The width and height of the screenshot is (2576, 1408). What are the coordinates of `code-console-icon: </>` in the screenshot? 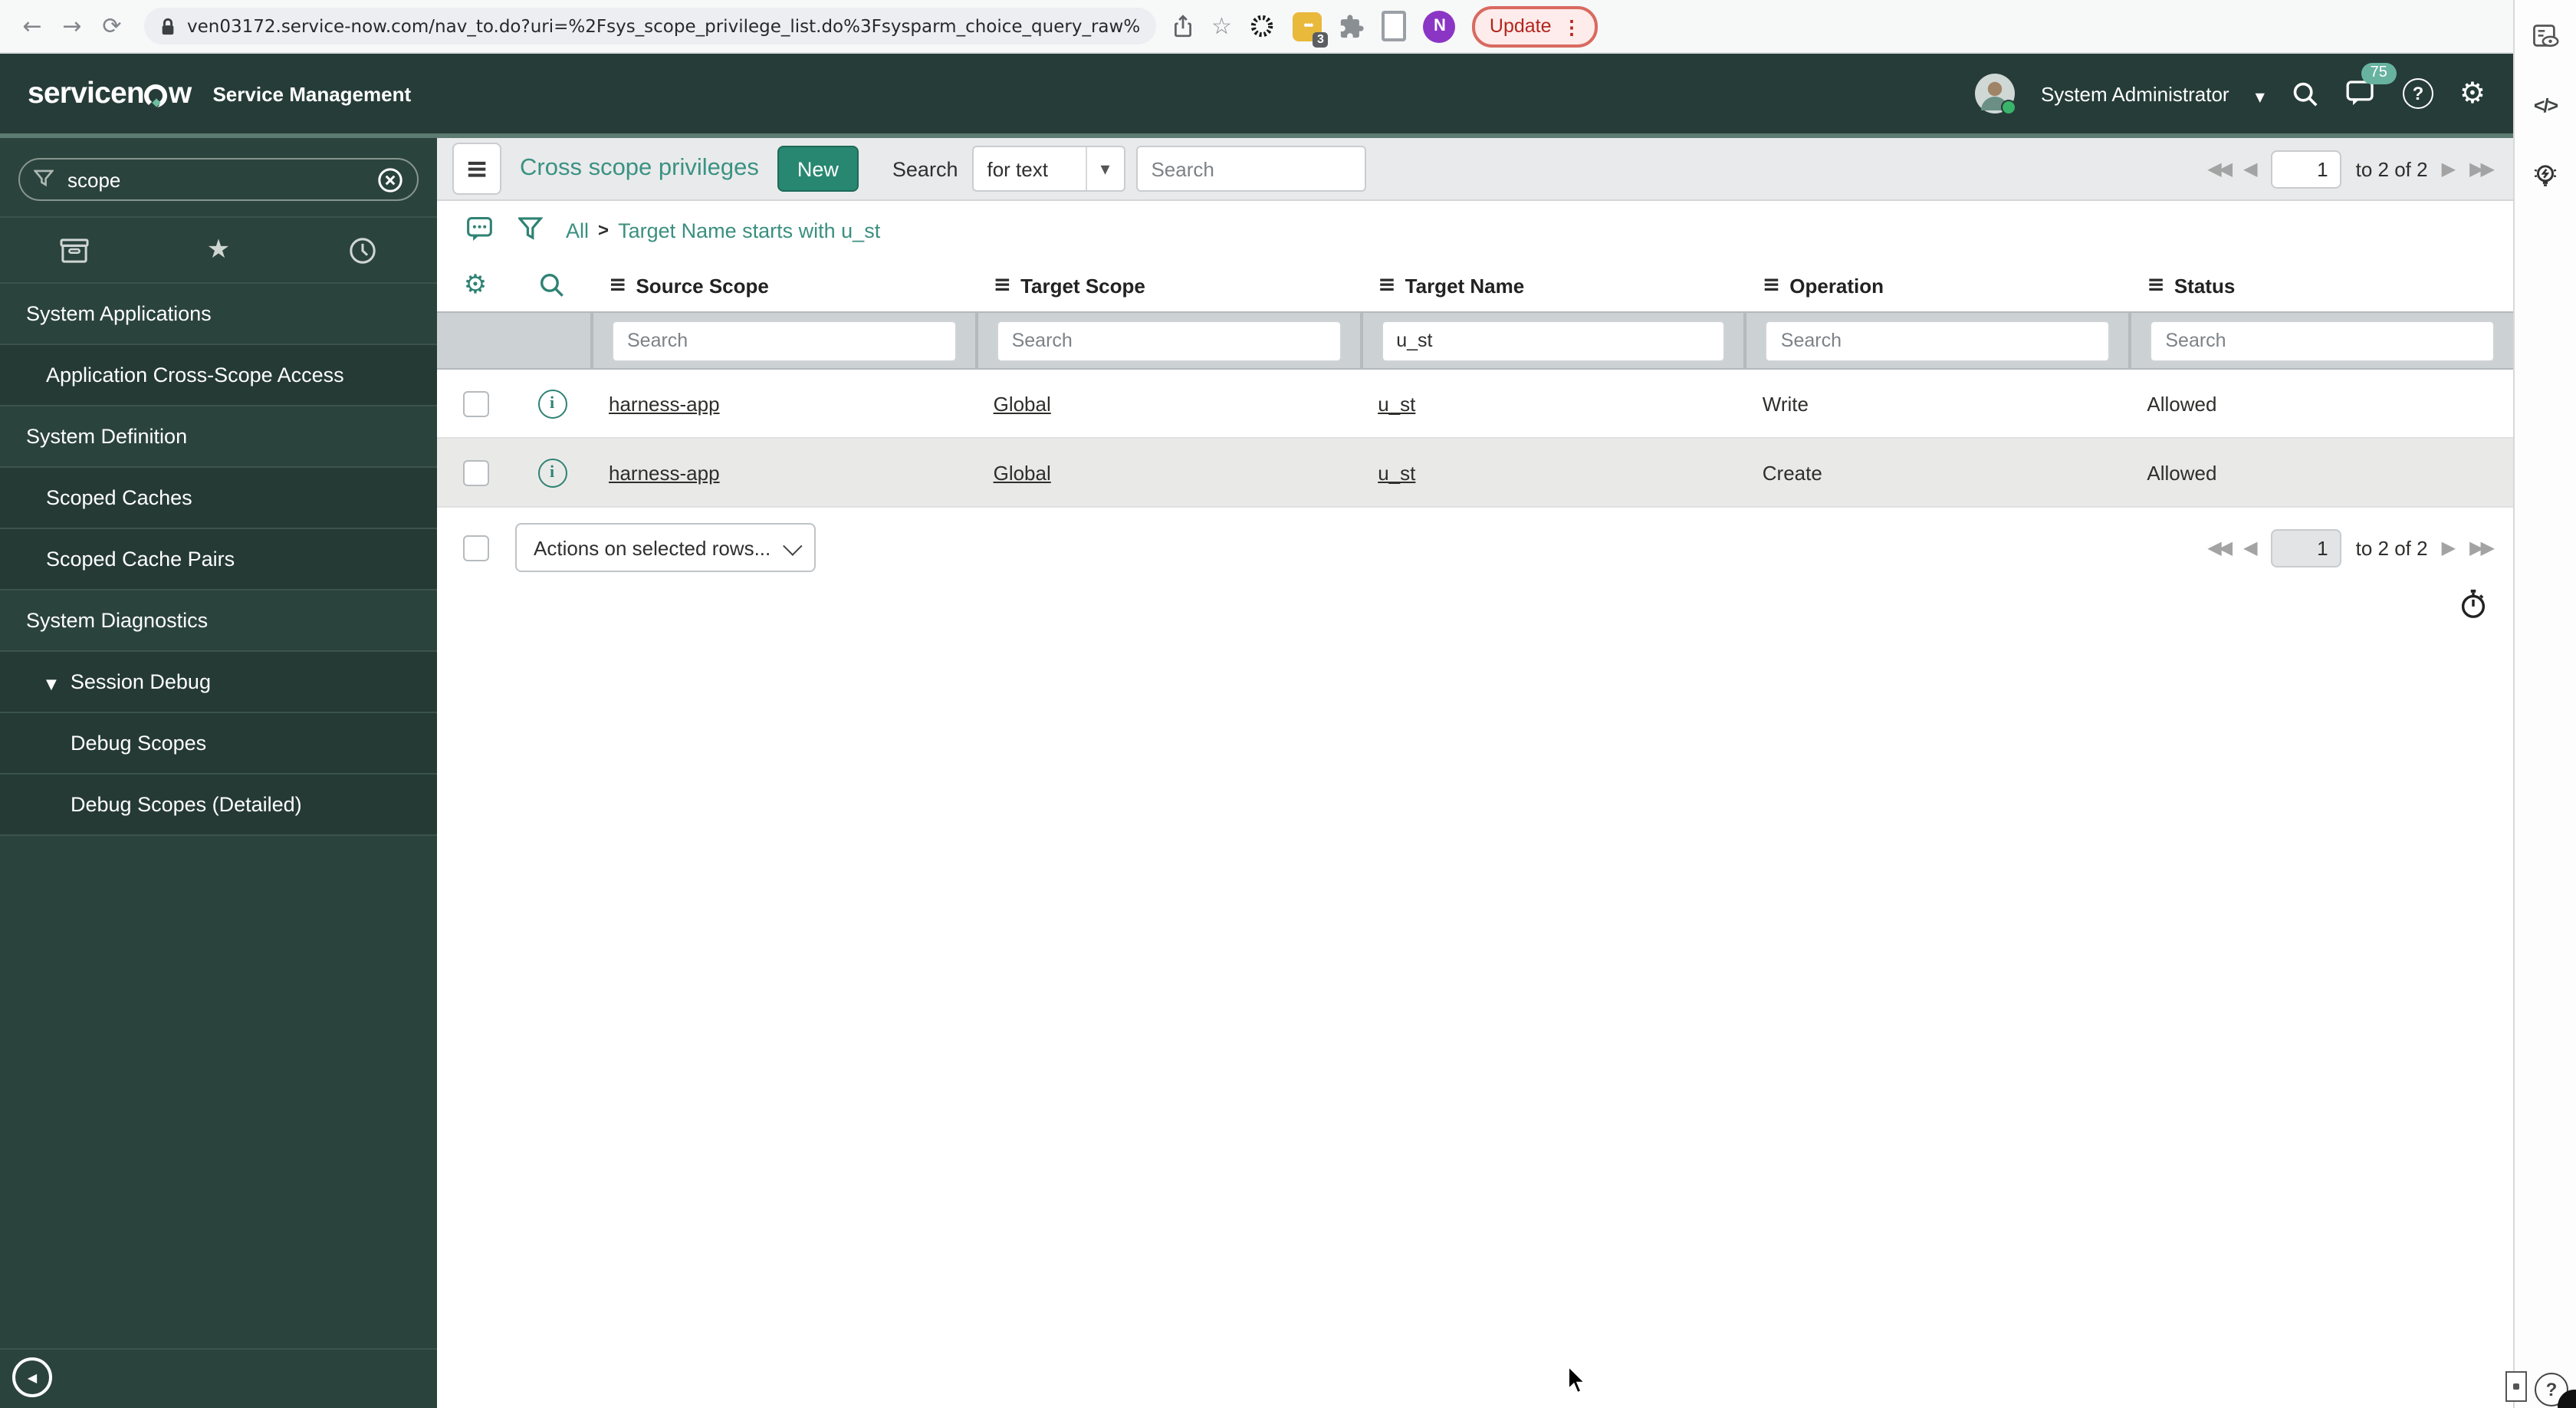 It's located at (2546, 106).